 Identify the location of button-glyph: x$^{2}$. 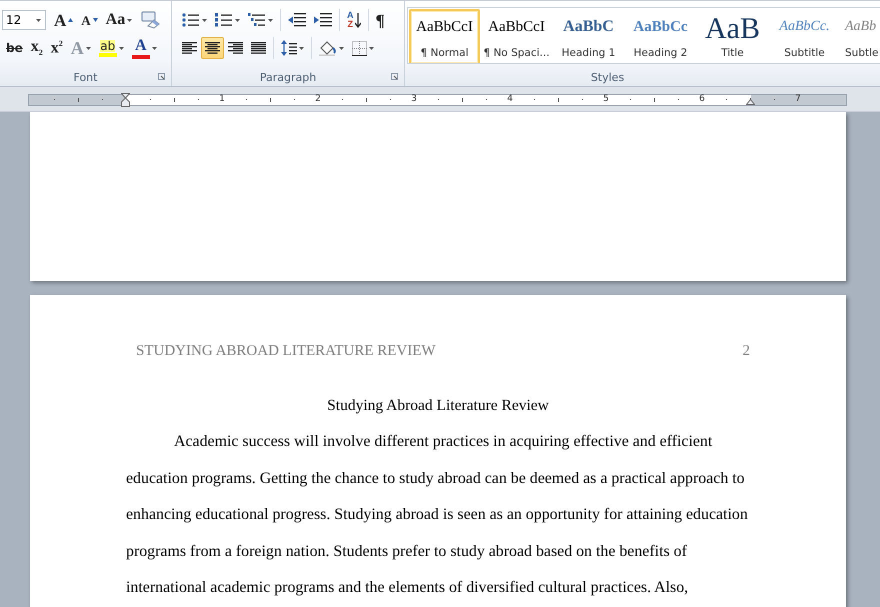
(56, 48).